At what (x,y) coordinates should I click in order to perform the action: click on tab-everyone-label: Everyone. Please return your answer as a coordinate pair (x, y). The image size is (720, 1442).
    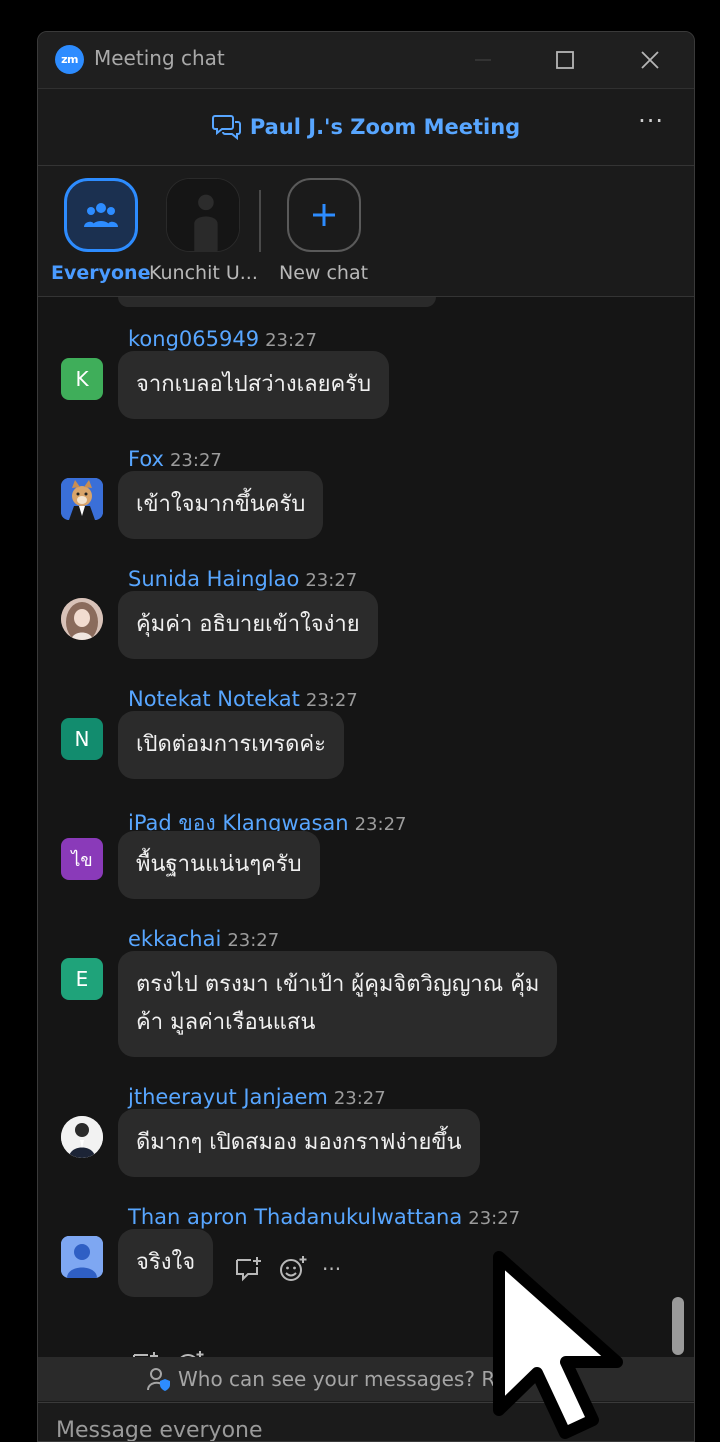
    Looking at the image, I should click on (101, 273).